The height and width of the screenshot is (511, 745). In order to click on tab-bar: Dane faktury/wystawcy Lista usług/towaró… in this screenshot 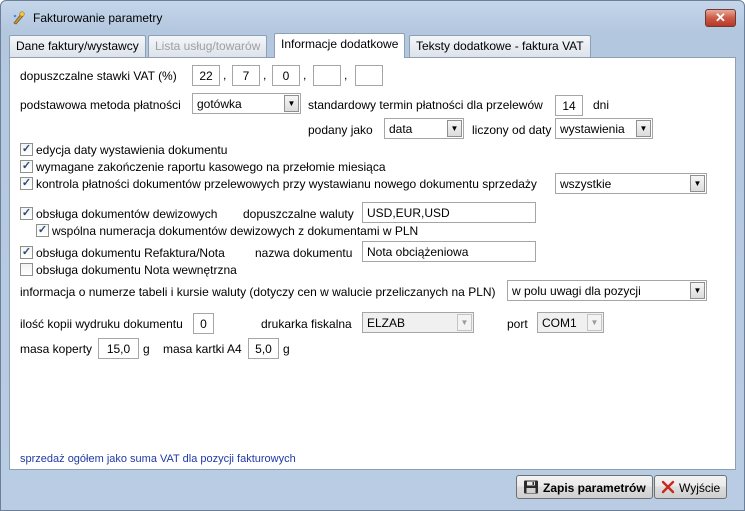, I will do `click(372, 45)`.